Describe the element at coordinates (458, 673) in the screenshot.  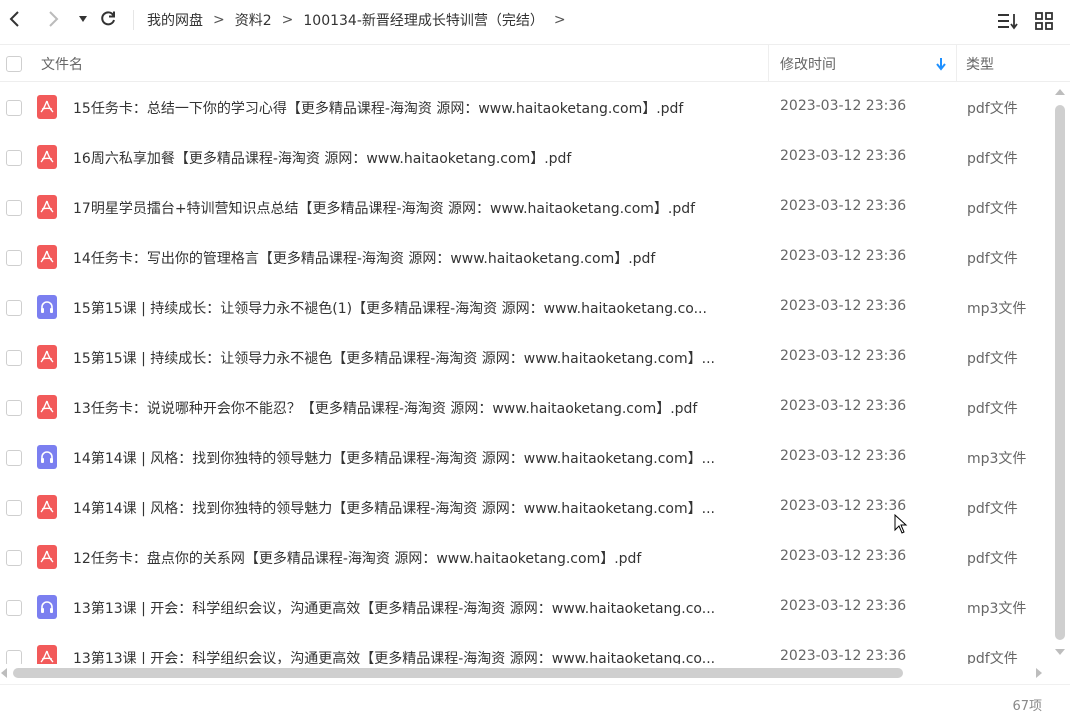
I see `horizontal-scrollbar-thumb` at that location.